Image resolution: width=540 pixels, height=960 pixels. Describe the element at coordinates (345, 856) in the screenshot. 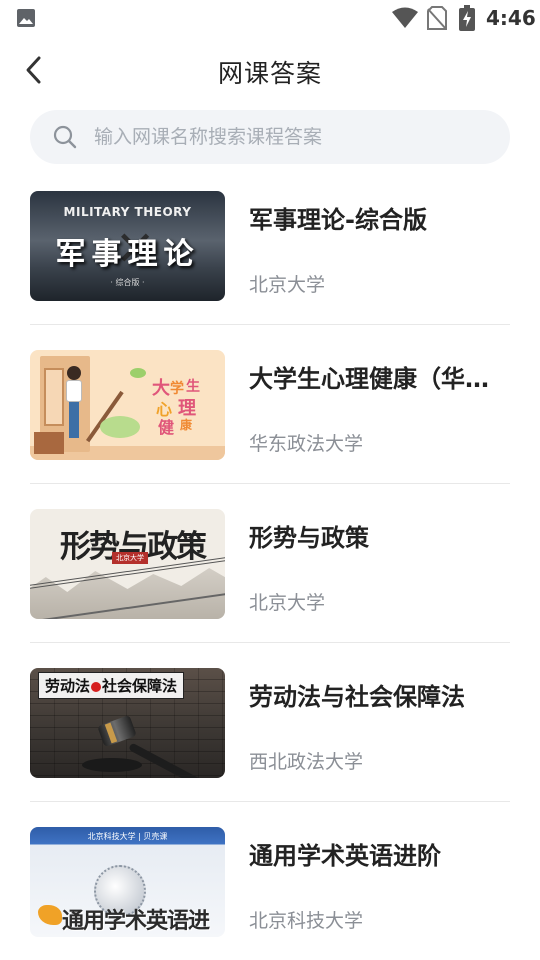

I see `course-title: 通用学术英语进阶` at that location.